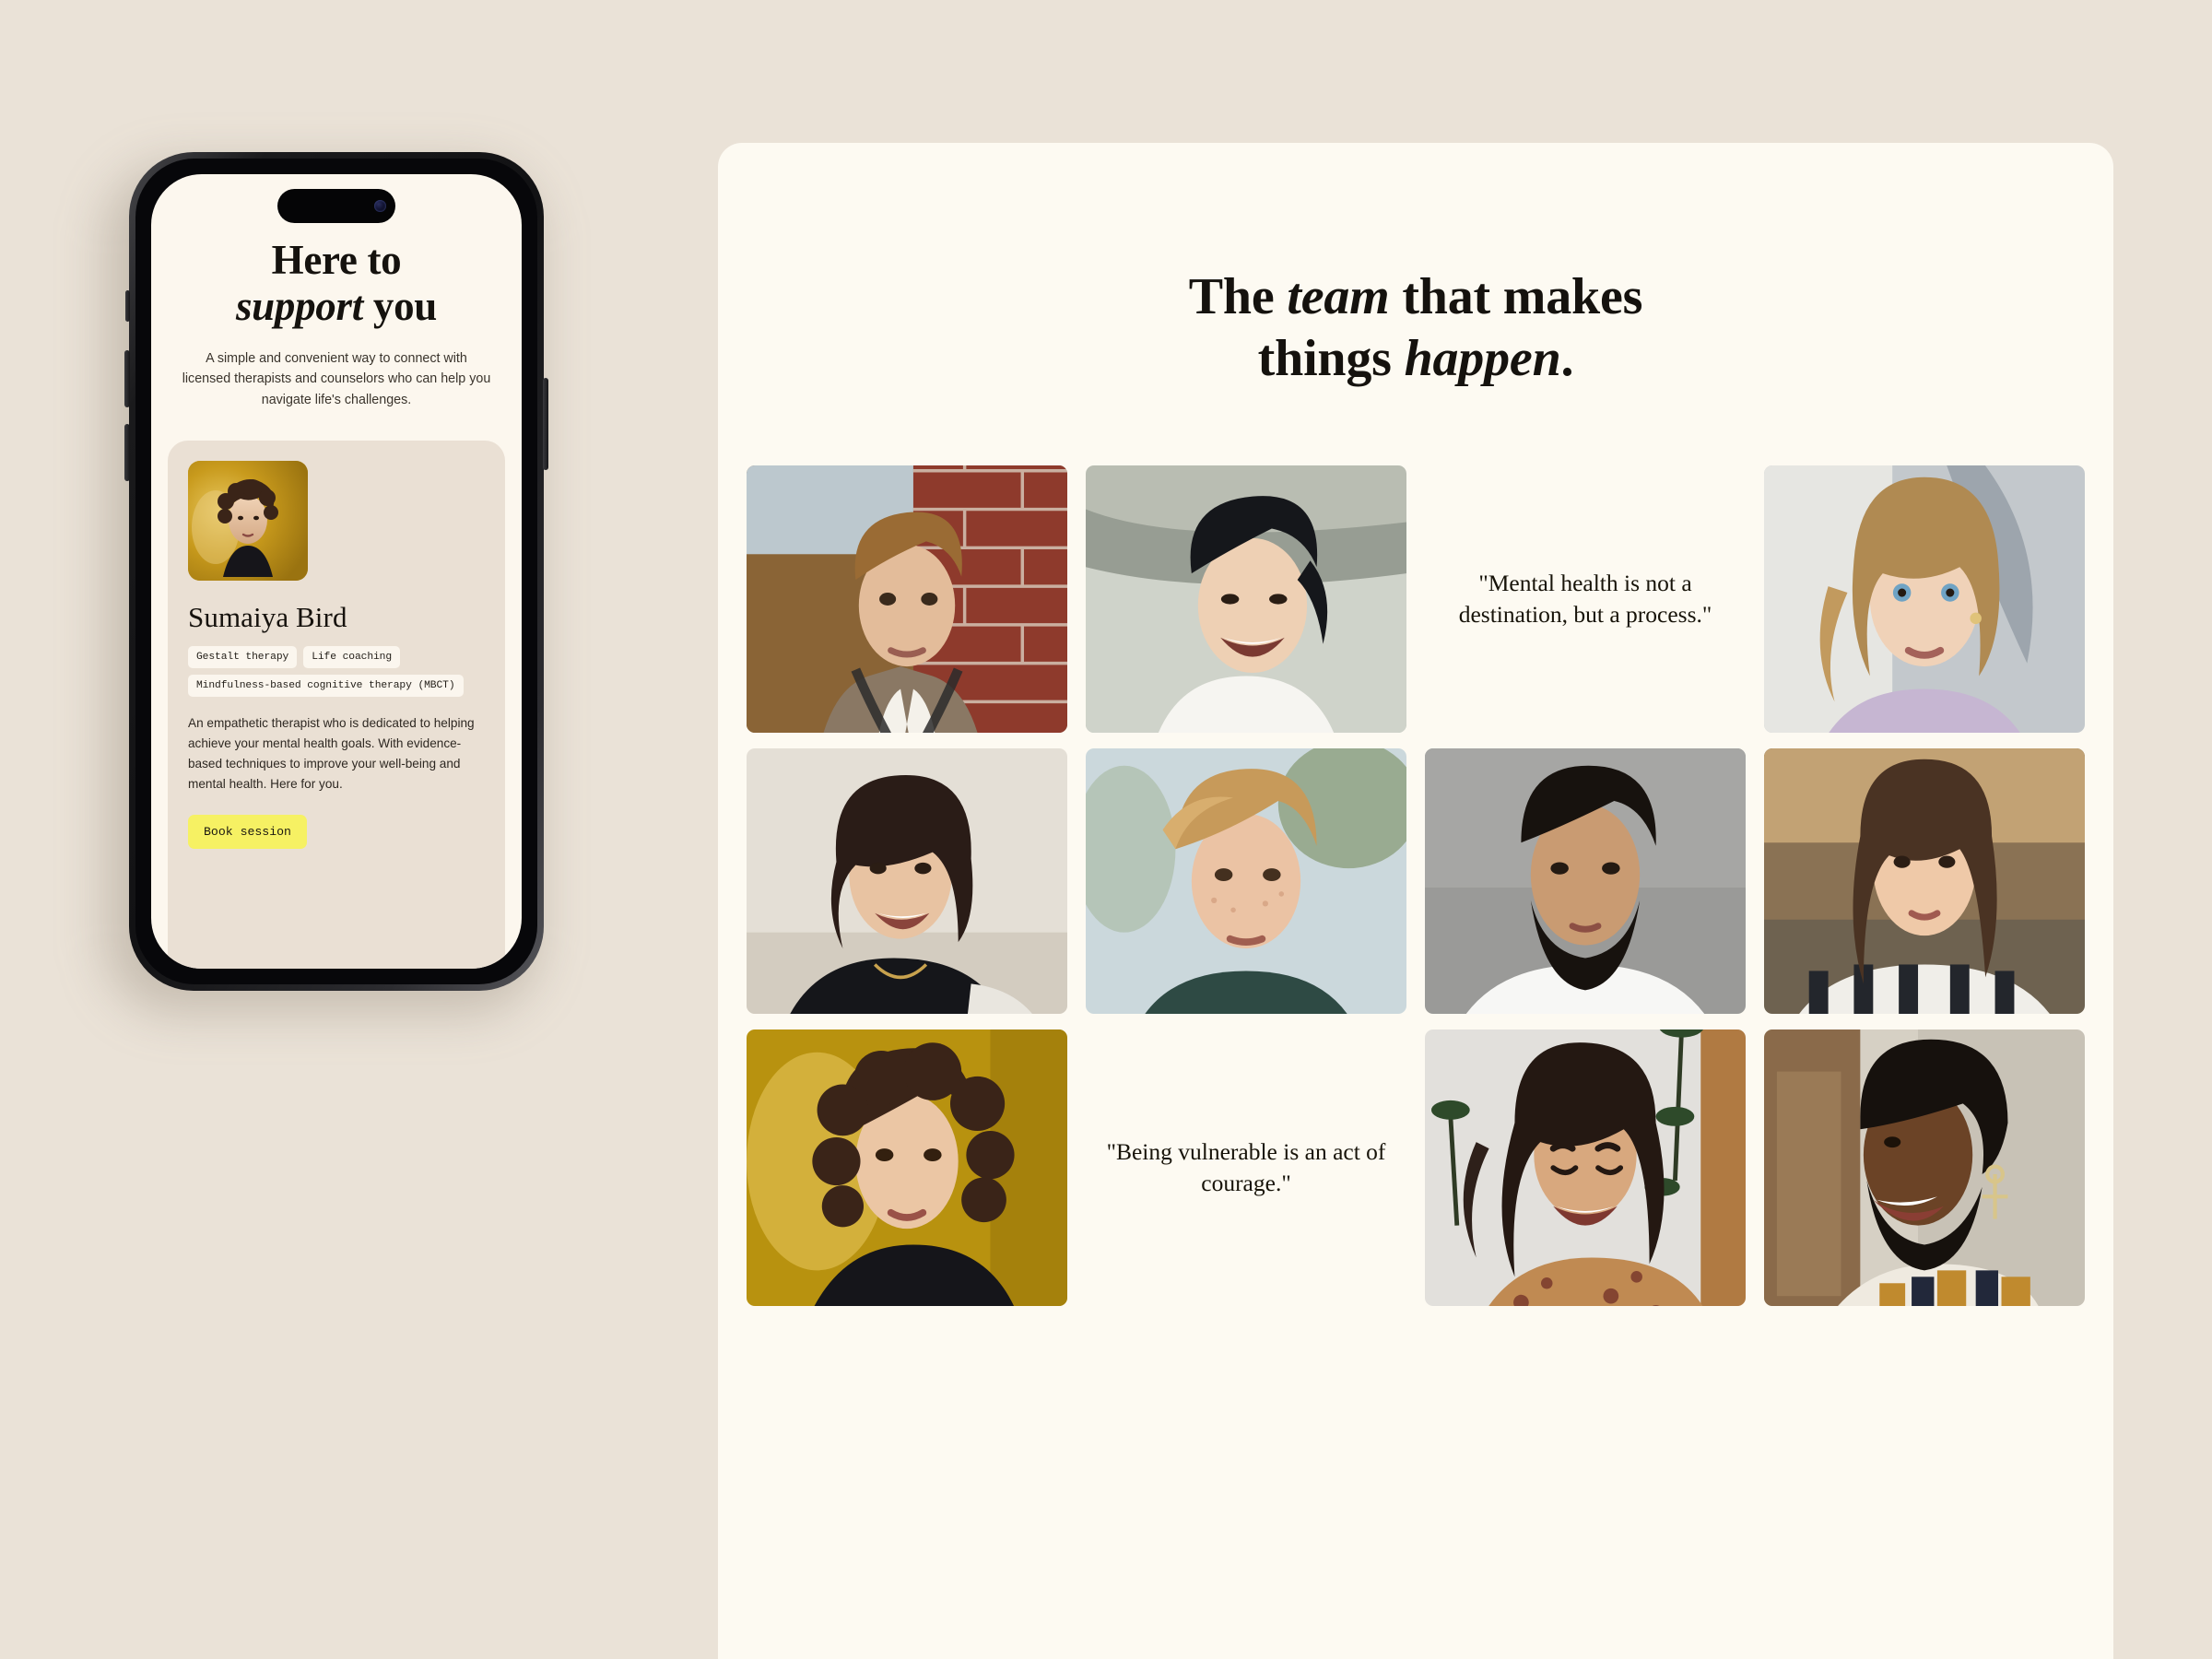 This screenshot has height=1659, width=2212. What do you see at coordinates (247, 831) in the screenshot?
I see `book-session-button: Book session` at bounding box center [247, 831].